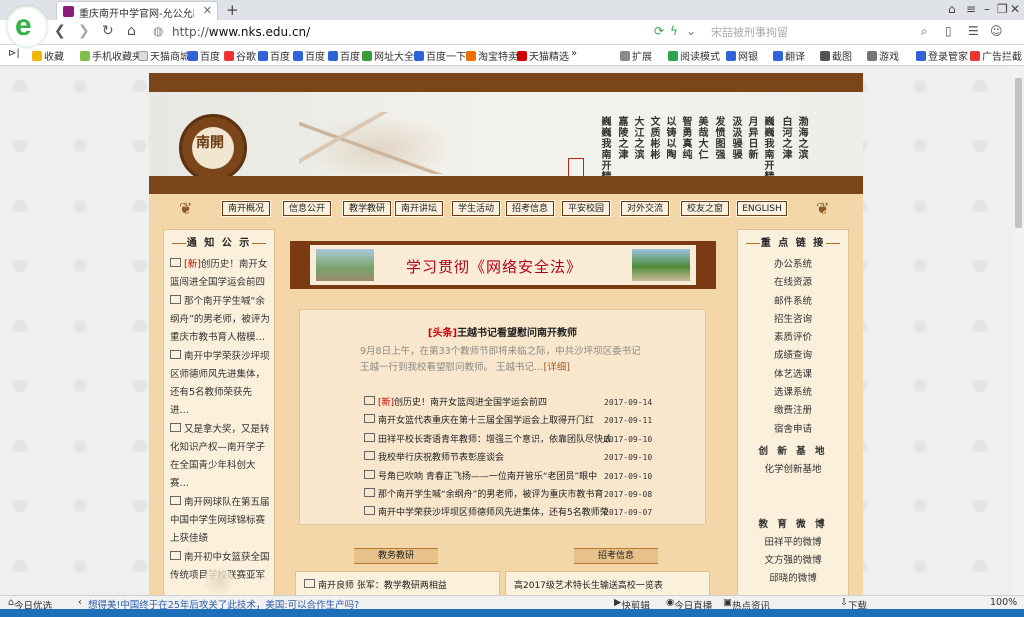 The height and width of the screenshot is (617, 1024). Describe the element at coordinates (220, 521) in the screenshot. I see `notice-item: 南开网球队在第五届中国中学生网球锦标赛上获佳绩` at that location.